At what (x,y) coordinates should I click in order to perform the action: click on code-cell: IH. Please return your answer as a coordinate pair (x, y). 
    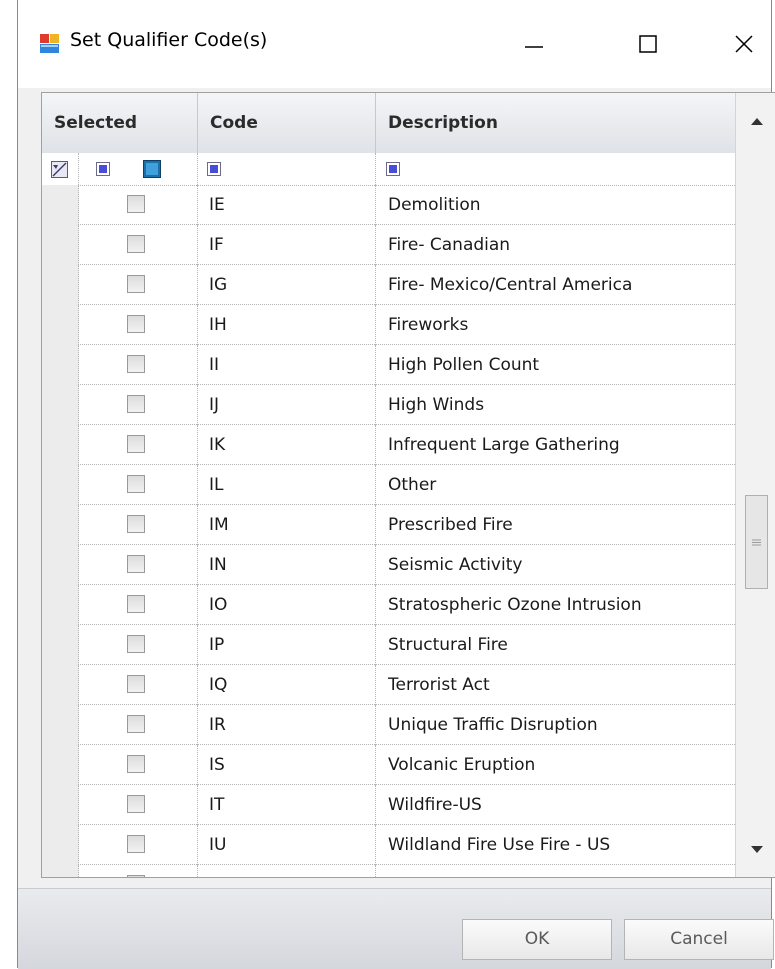
    Looking at the image, I should click on (287, 325).